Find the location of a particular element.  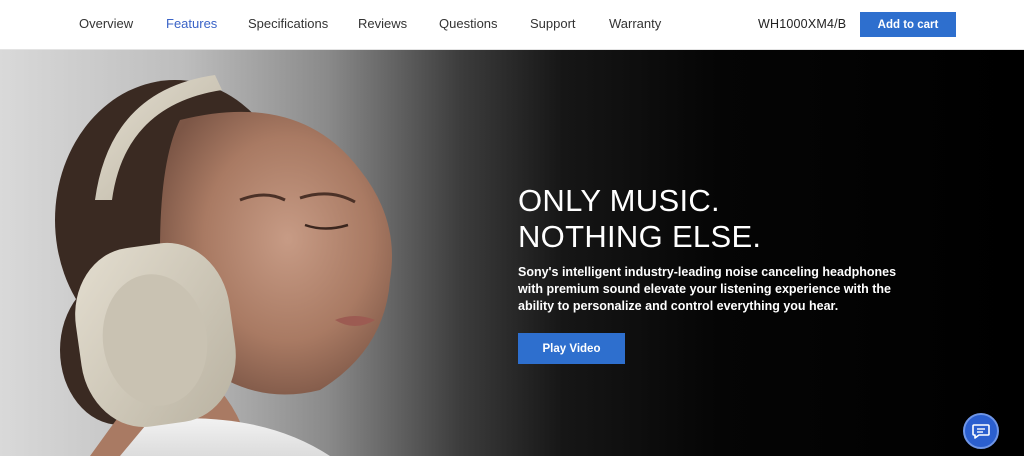

nav-overview: Overview is located at coordinates (106, 23).